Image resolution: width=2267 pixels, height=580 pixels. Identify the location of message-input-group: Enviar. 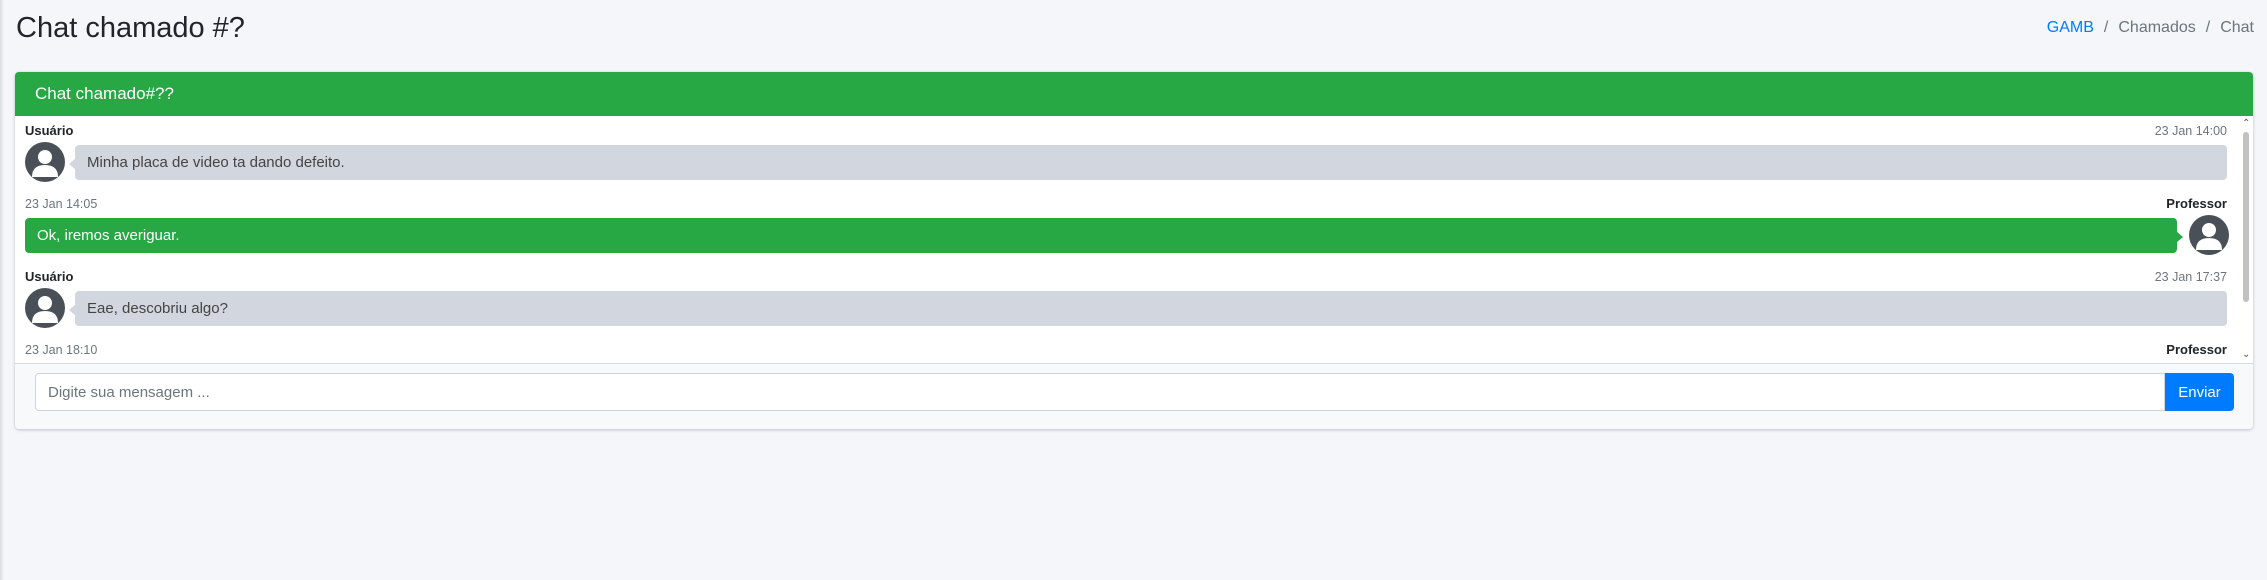
(1134, 392).